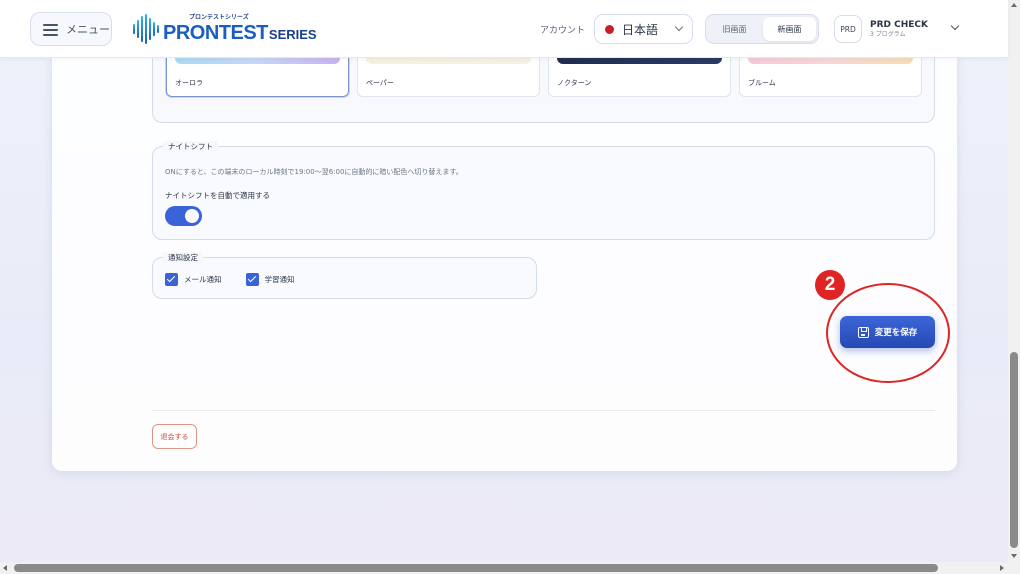  Describe the element at coordinates (183, 257) in the screenshot. I see `notification-legend: 通知設定` at that location.